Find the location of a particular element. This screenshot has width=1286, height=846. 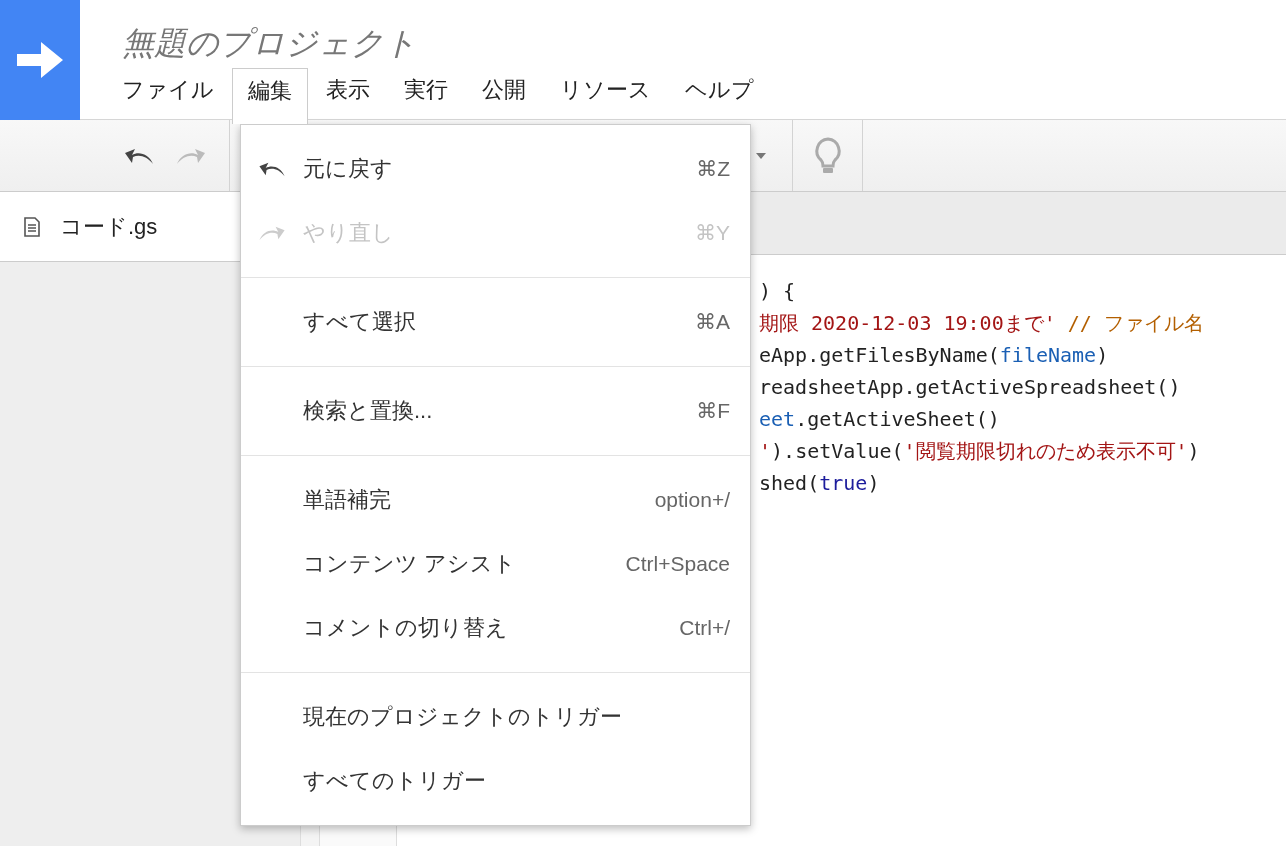

menu-item: 公開 is located at coordinates (504, 92).